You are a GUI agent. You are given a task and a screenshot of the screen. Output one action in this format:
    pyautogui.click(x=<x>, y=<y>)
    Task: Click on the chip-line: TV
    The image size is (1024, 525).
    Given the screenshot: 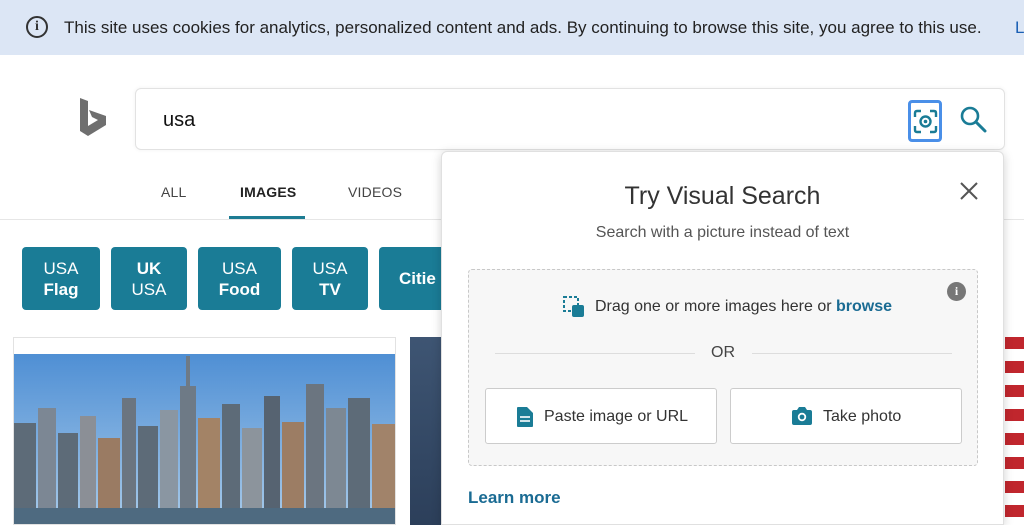 What is the action you would take?
    pyautogui.click(x=330, y=289)
    